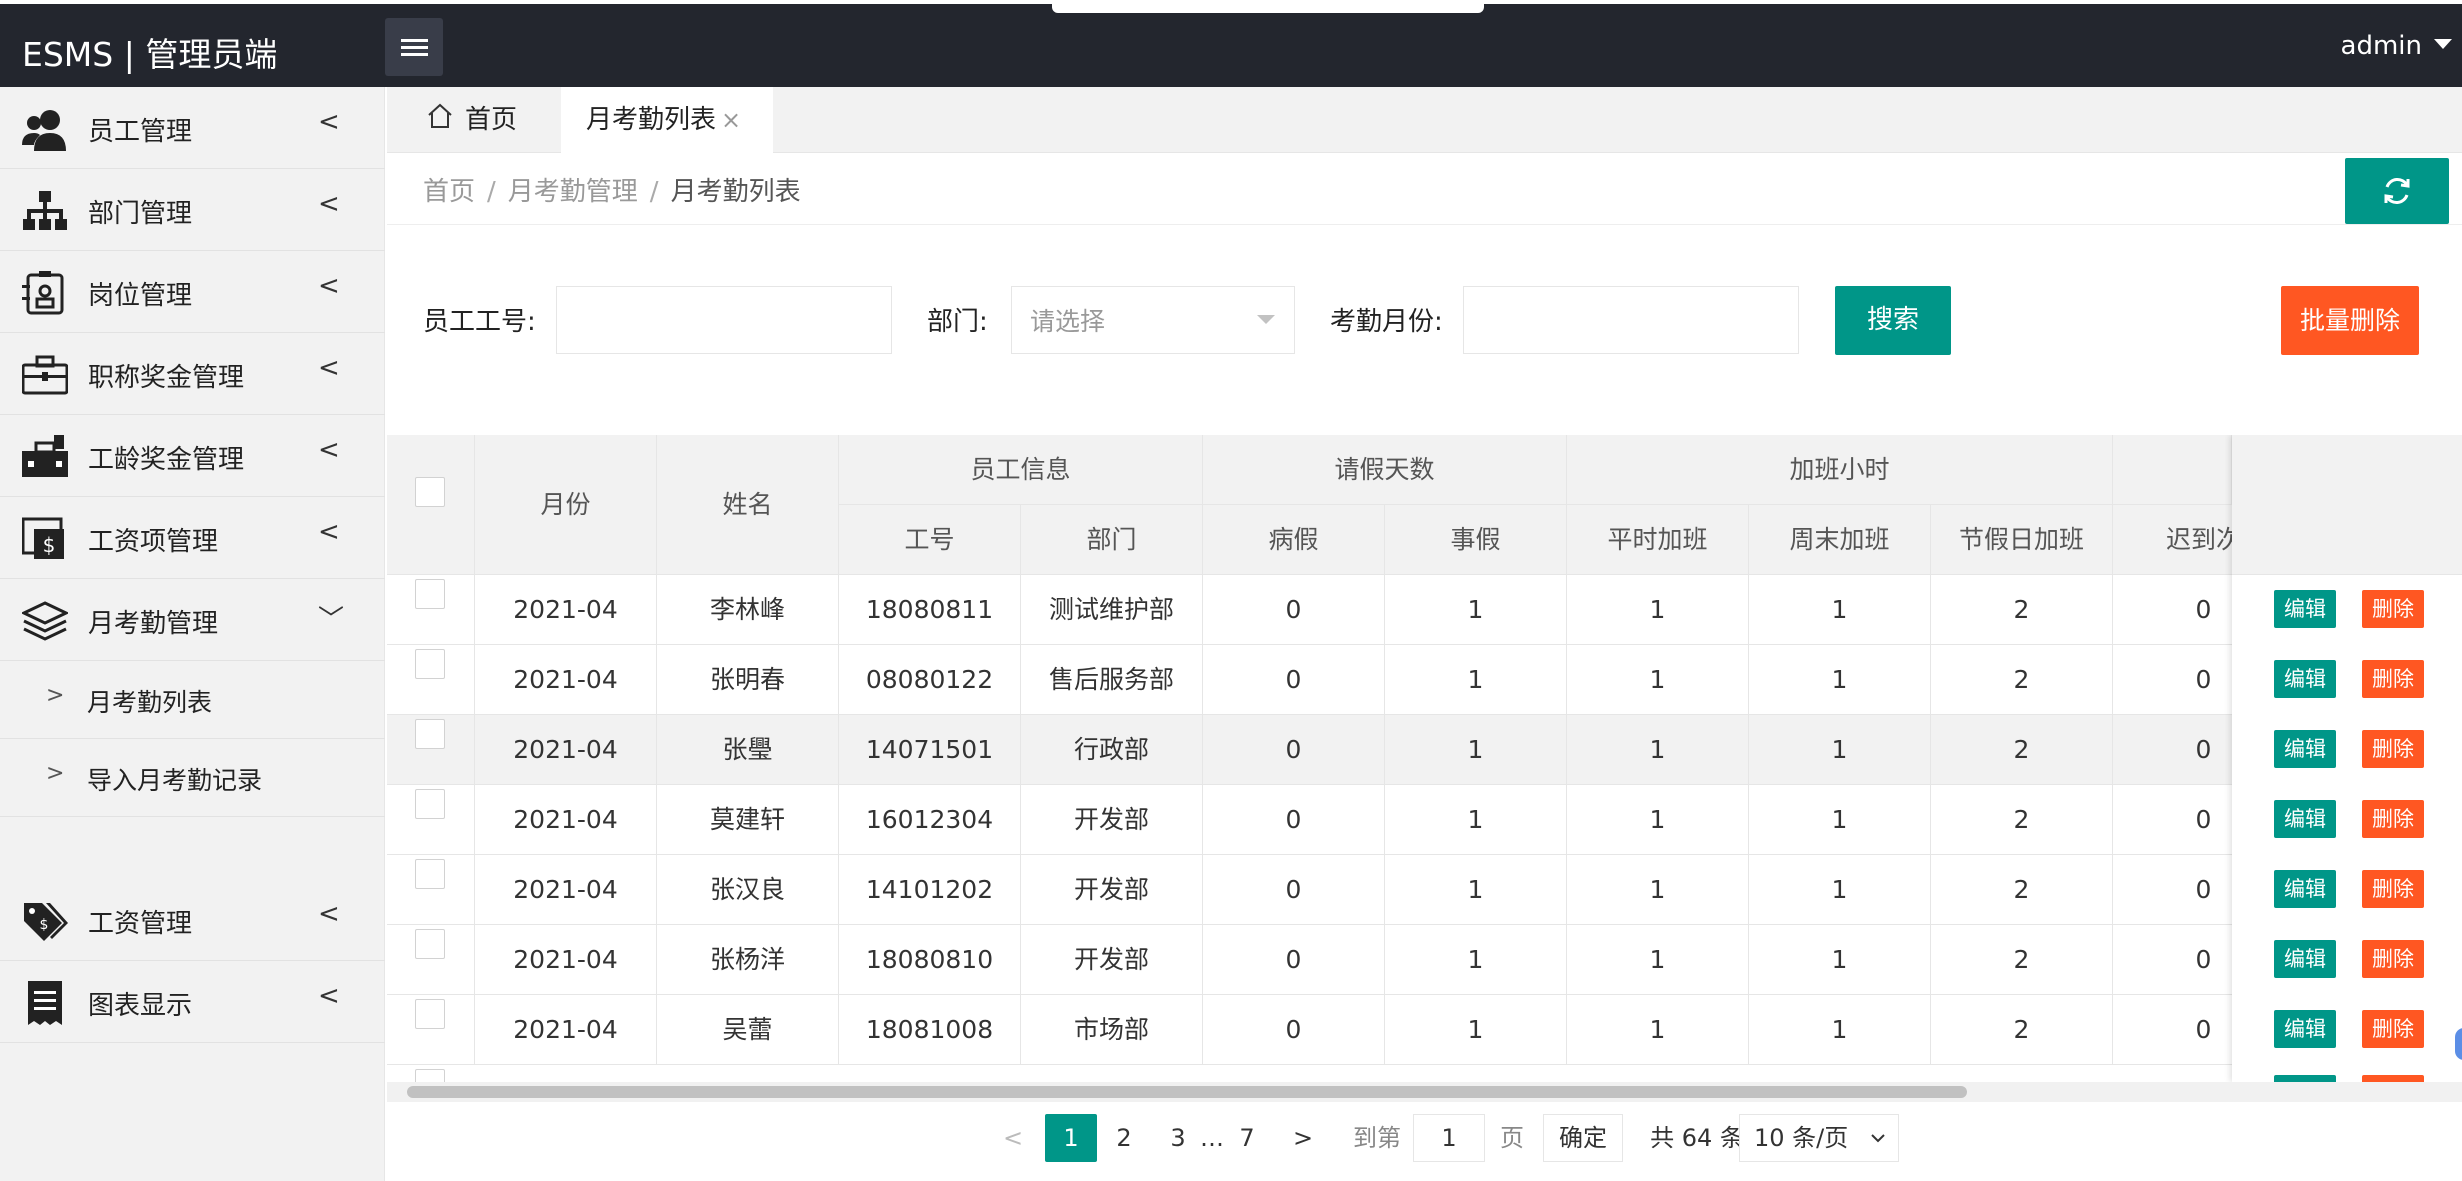 This screenshot has height=1181, width=2462. I want to click on fixed-action-column: 编辑 删除 编辑 删除 编辑 删除 编辑 删除 编辑 删除 编辑 删除 编辑 删除, so click(2347, 758).